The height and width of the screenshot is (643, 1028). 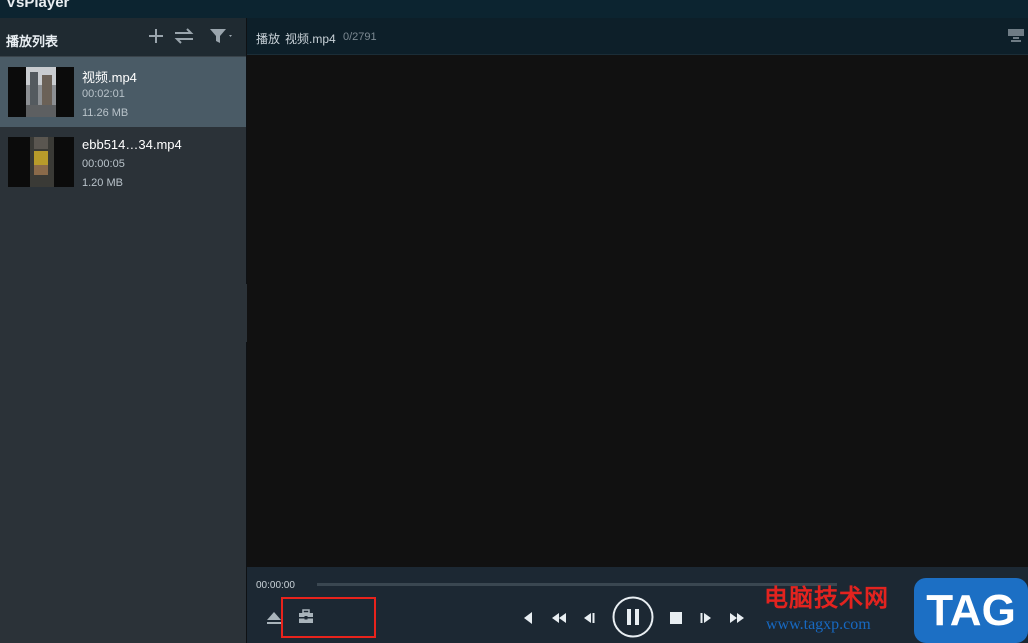 I want to click on now-playing-file: 视频.mp4, so click(x=310, y=39).